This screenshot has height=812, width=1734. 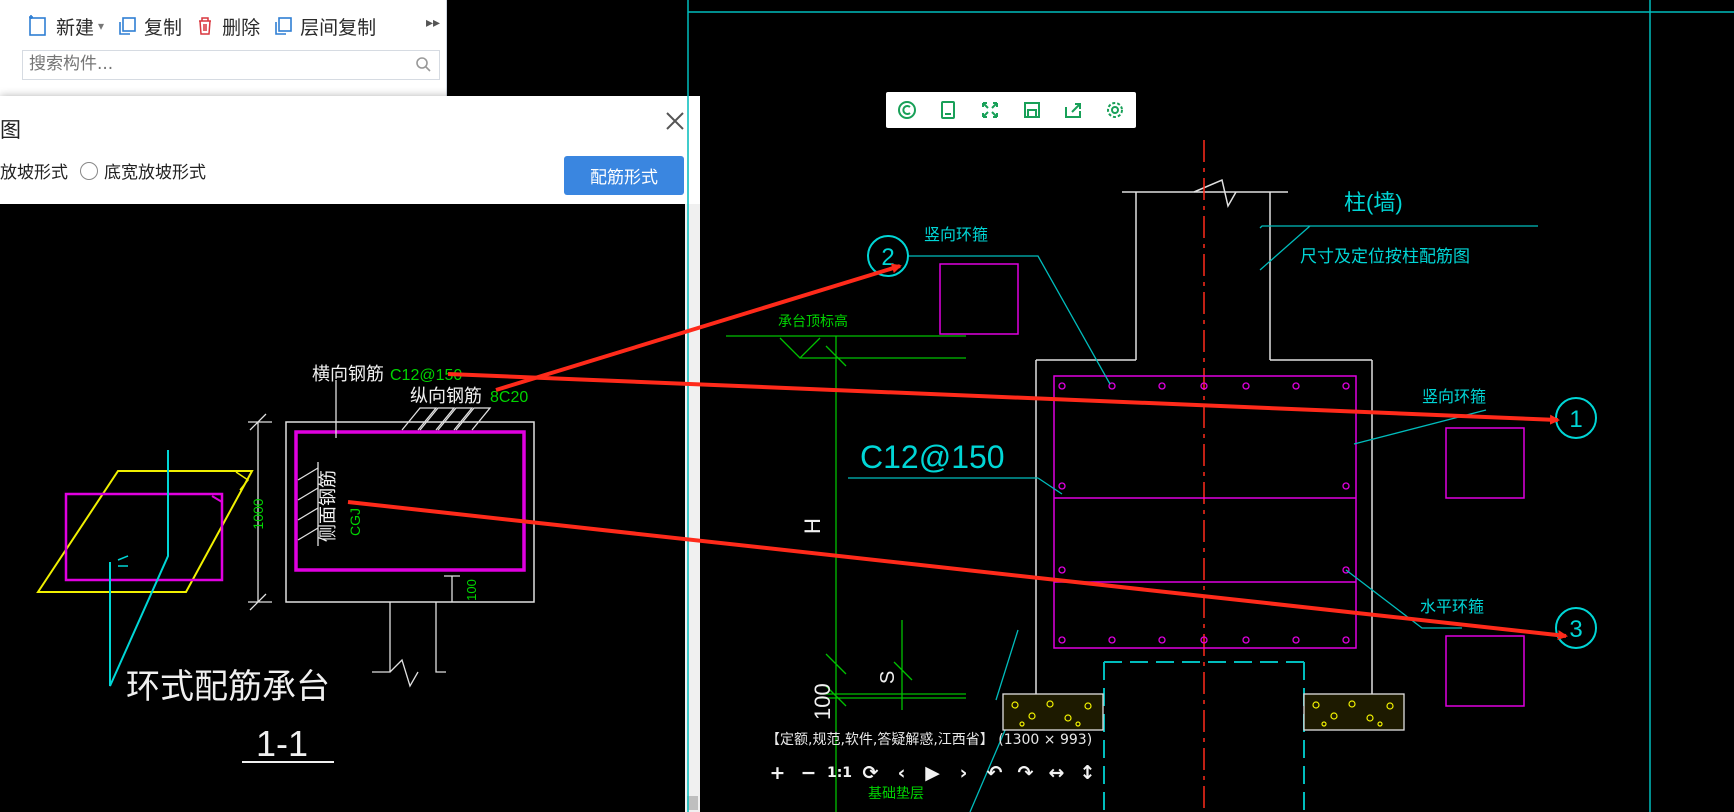 I want to click on save-icon, so click(x=1032, y=110).